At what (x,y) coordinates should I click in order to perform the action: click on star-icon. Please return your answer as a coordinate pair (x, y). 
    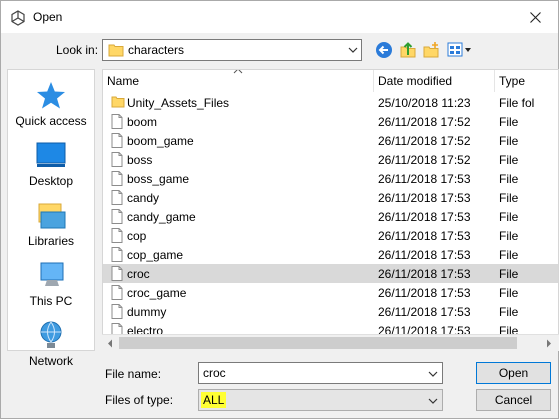
    Looking at the image, I should click on (51, 95).